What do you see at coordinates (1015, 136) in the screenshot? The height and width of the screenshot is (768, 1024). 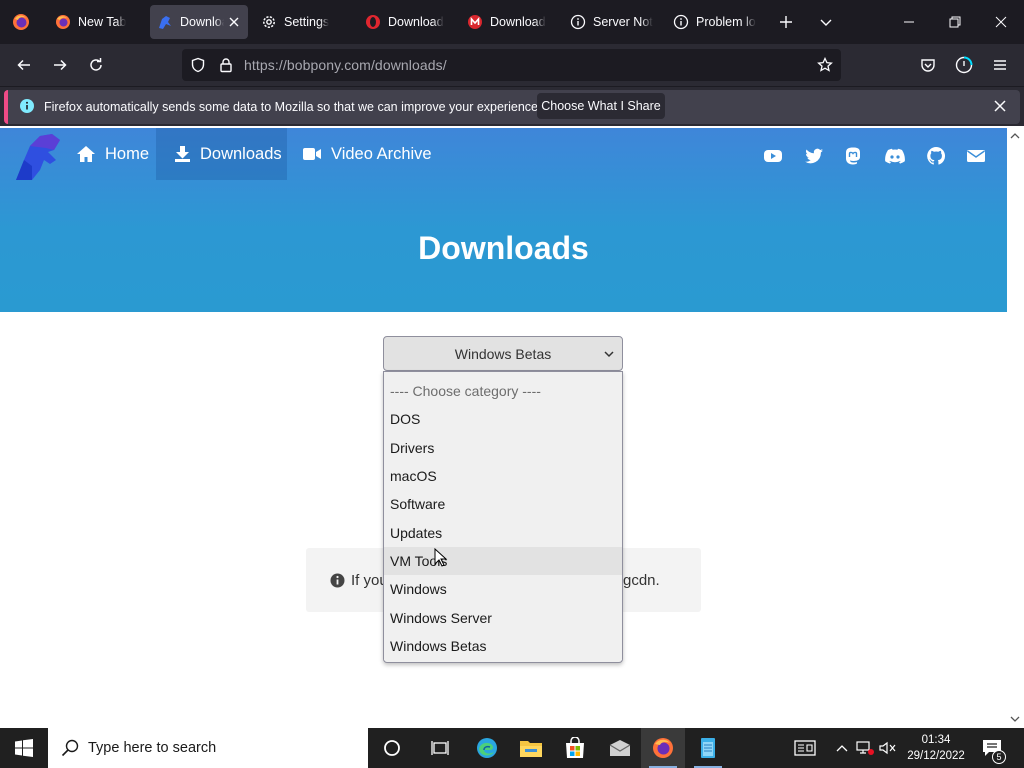 I see `scroll-up-arrow-icon` at bounding box center [1015, 136].